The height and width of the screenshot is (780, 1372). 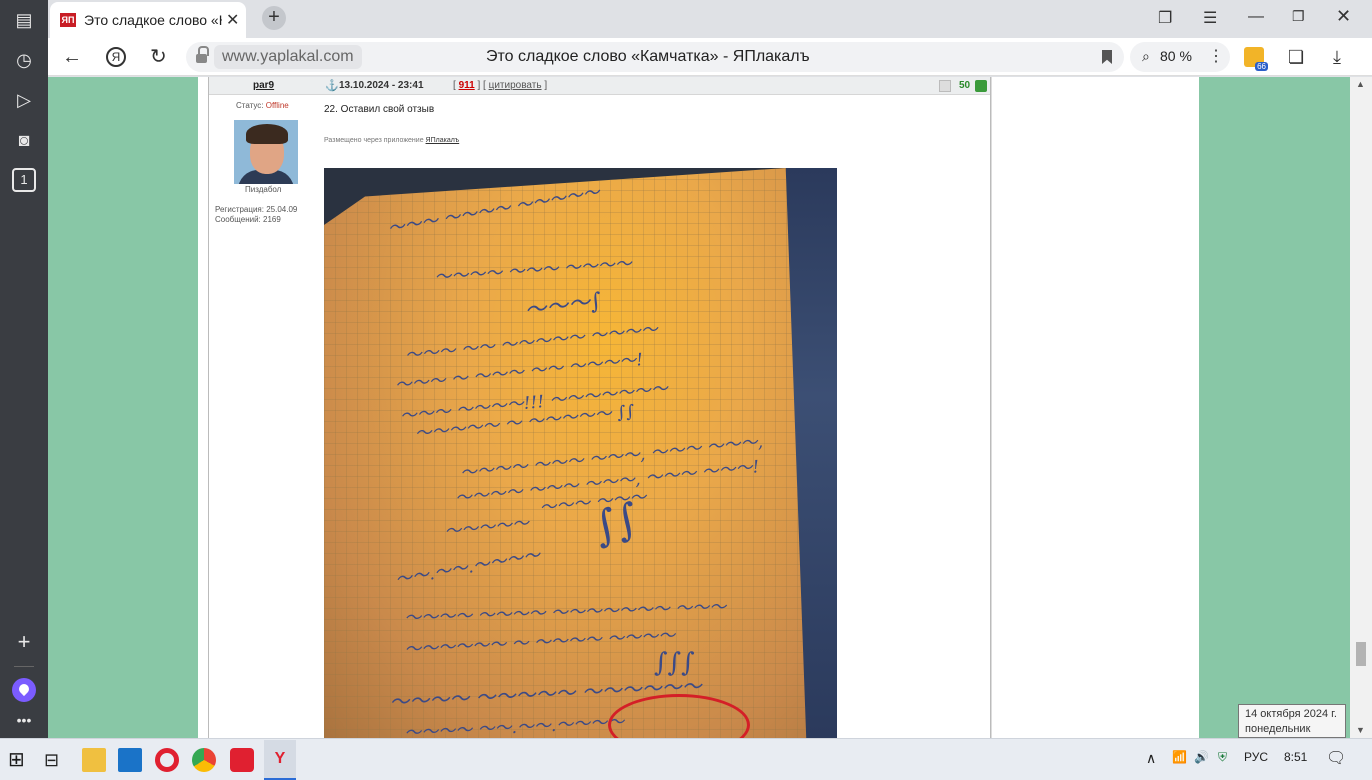 What do you see at coordinates (56, 760) in the screenshot?
I see `task-view-icon: ⊟` at bounding box center [56, 760].